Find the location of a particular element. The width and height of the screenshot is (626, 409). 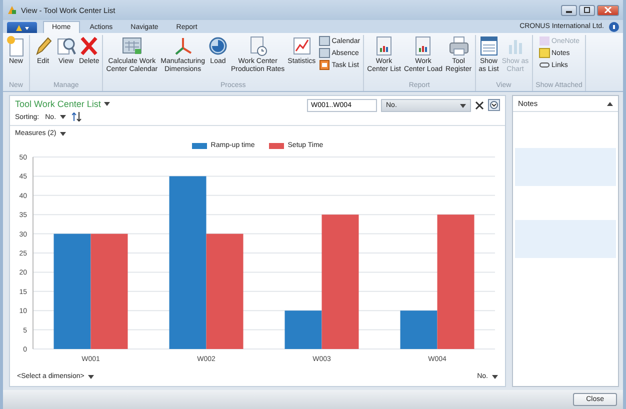

onenote-icon is located at coordinates (544, 41).